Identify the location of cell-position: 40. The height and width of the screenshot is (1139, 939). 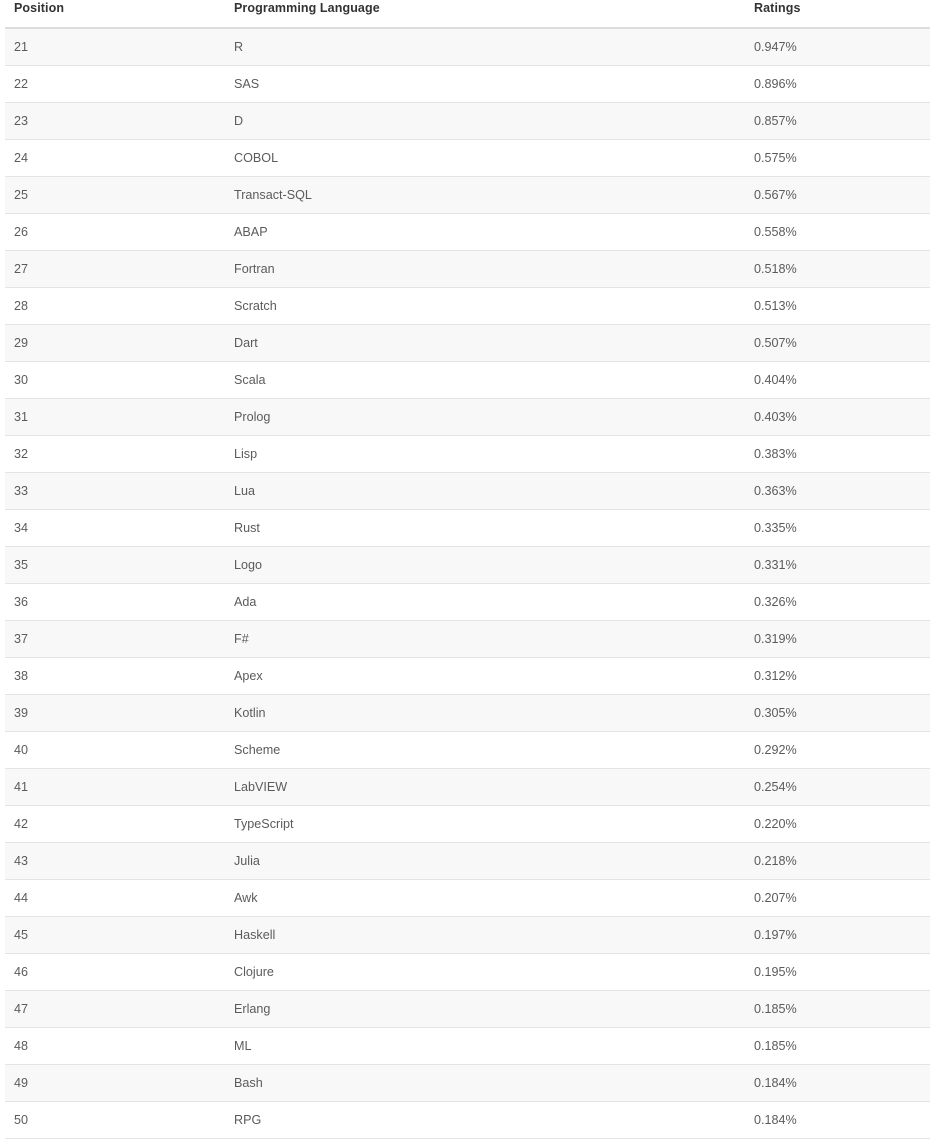
(115, 750).